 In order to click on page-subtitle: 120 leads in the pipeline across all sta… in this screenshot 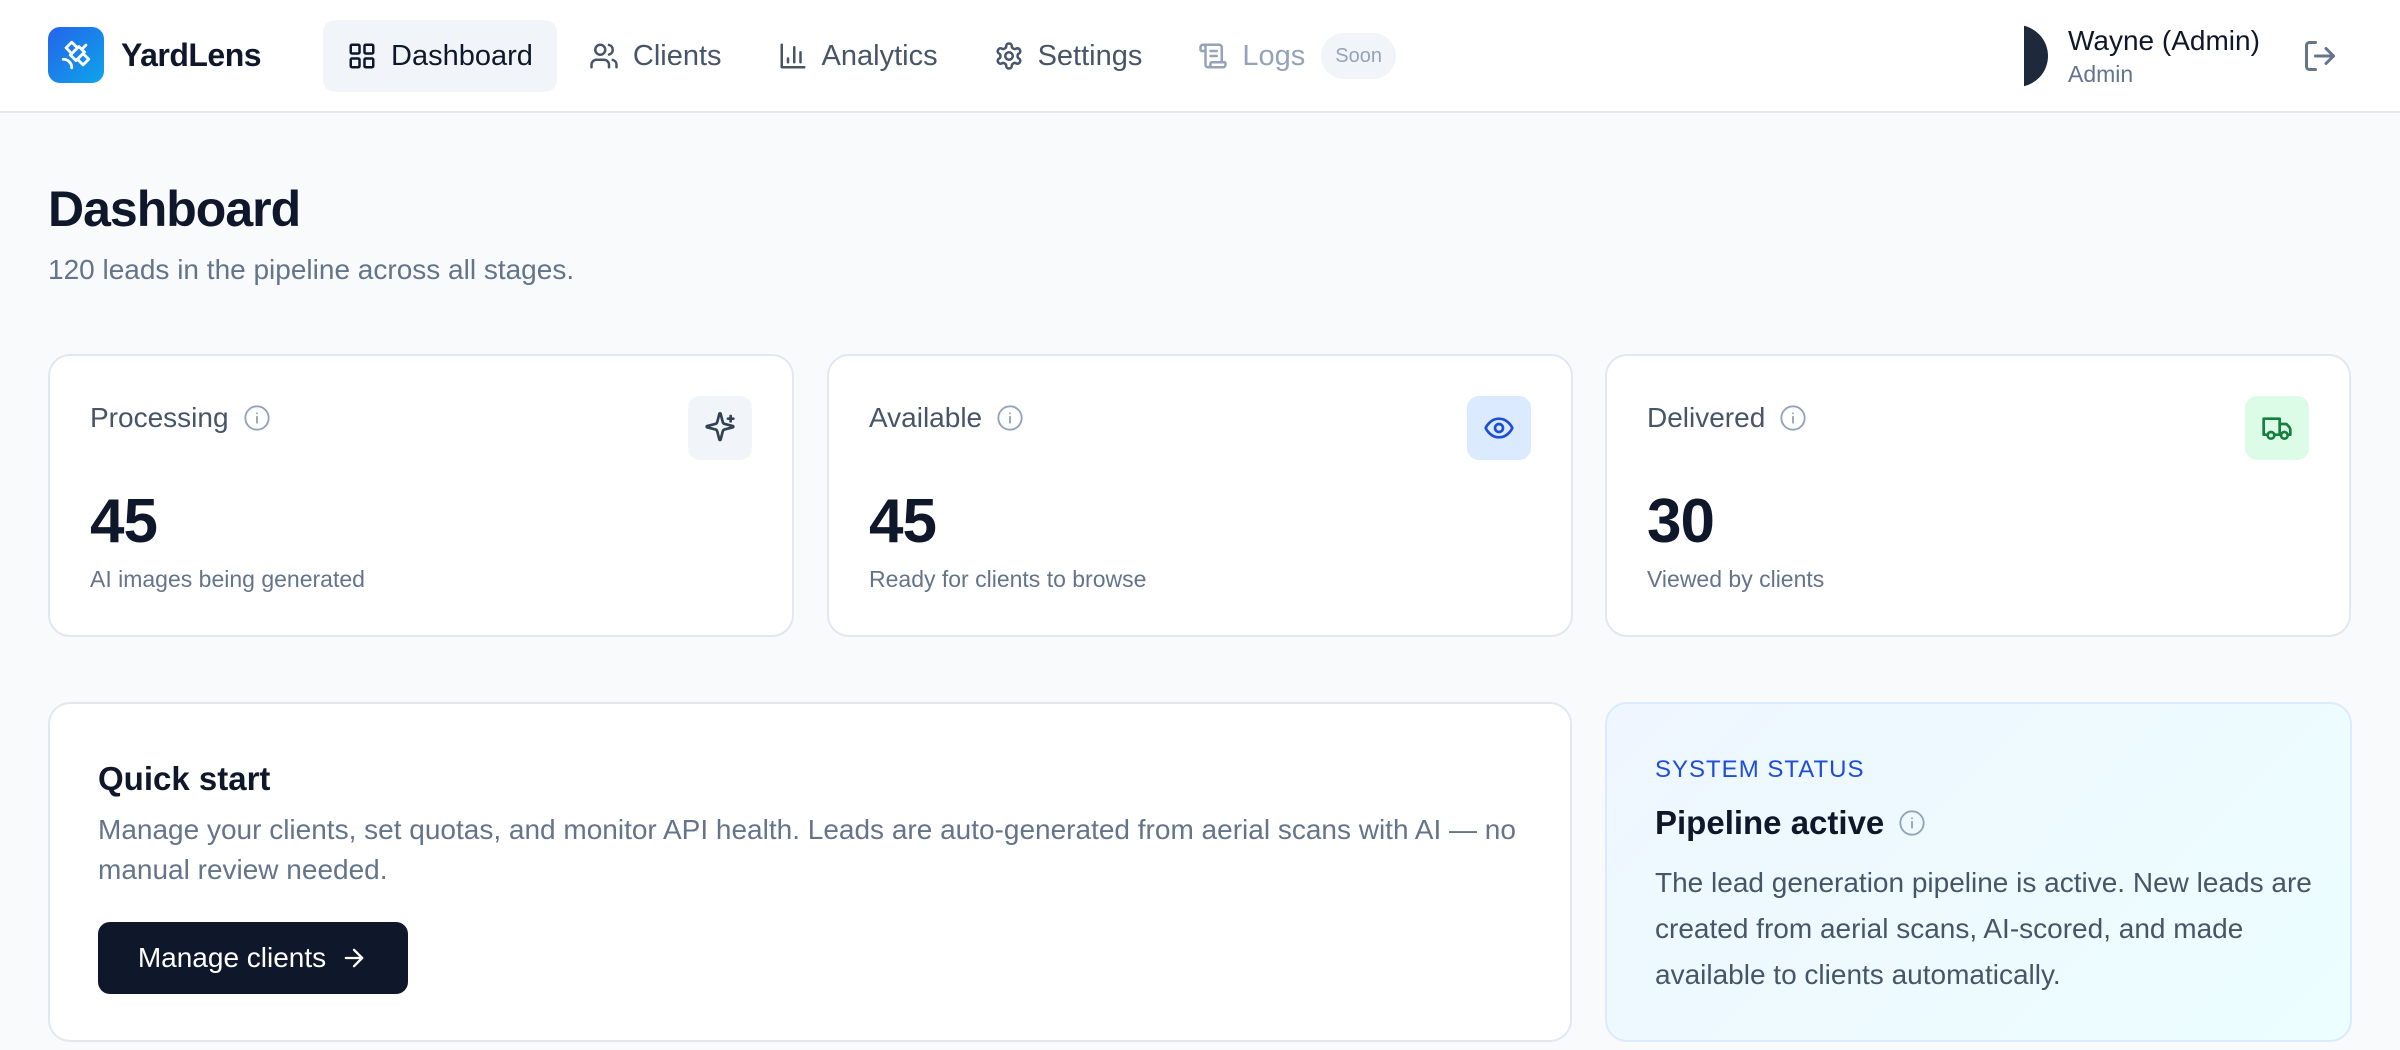, I will do `click(311, 269)`.